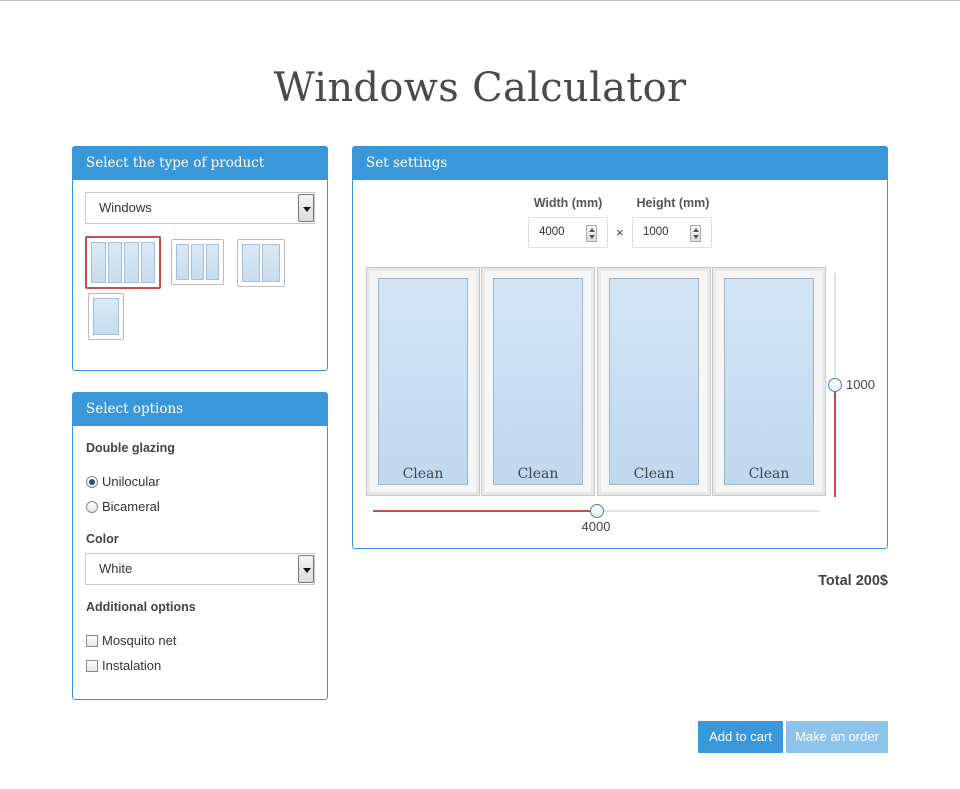 The width and height of the screenshot is (960, 789). I want to click on checkbox-instalation: Instalation, so click(123, 665).